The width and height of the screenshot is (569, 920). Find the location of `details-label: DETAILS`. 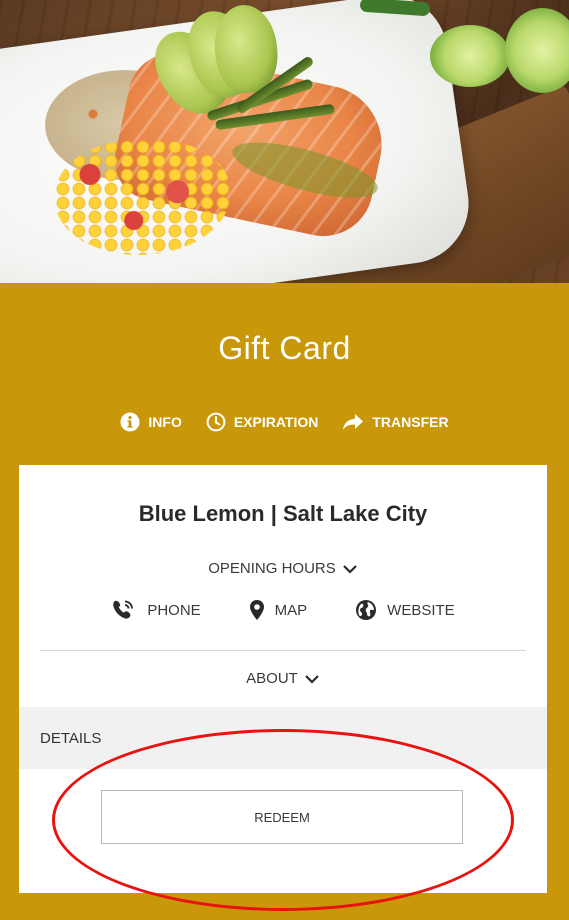

details-label: DETAILS is located at coordinates (71, 738).